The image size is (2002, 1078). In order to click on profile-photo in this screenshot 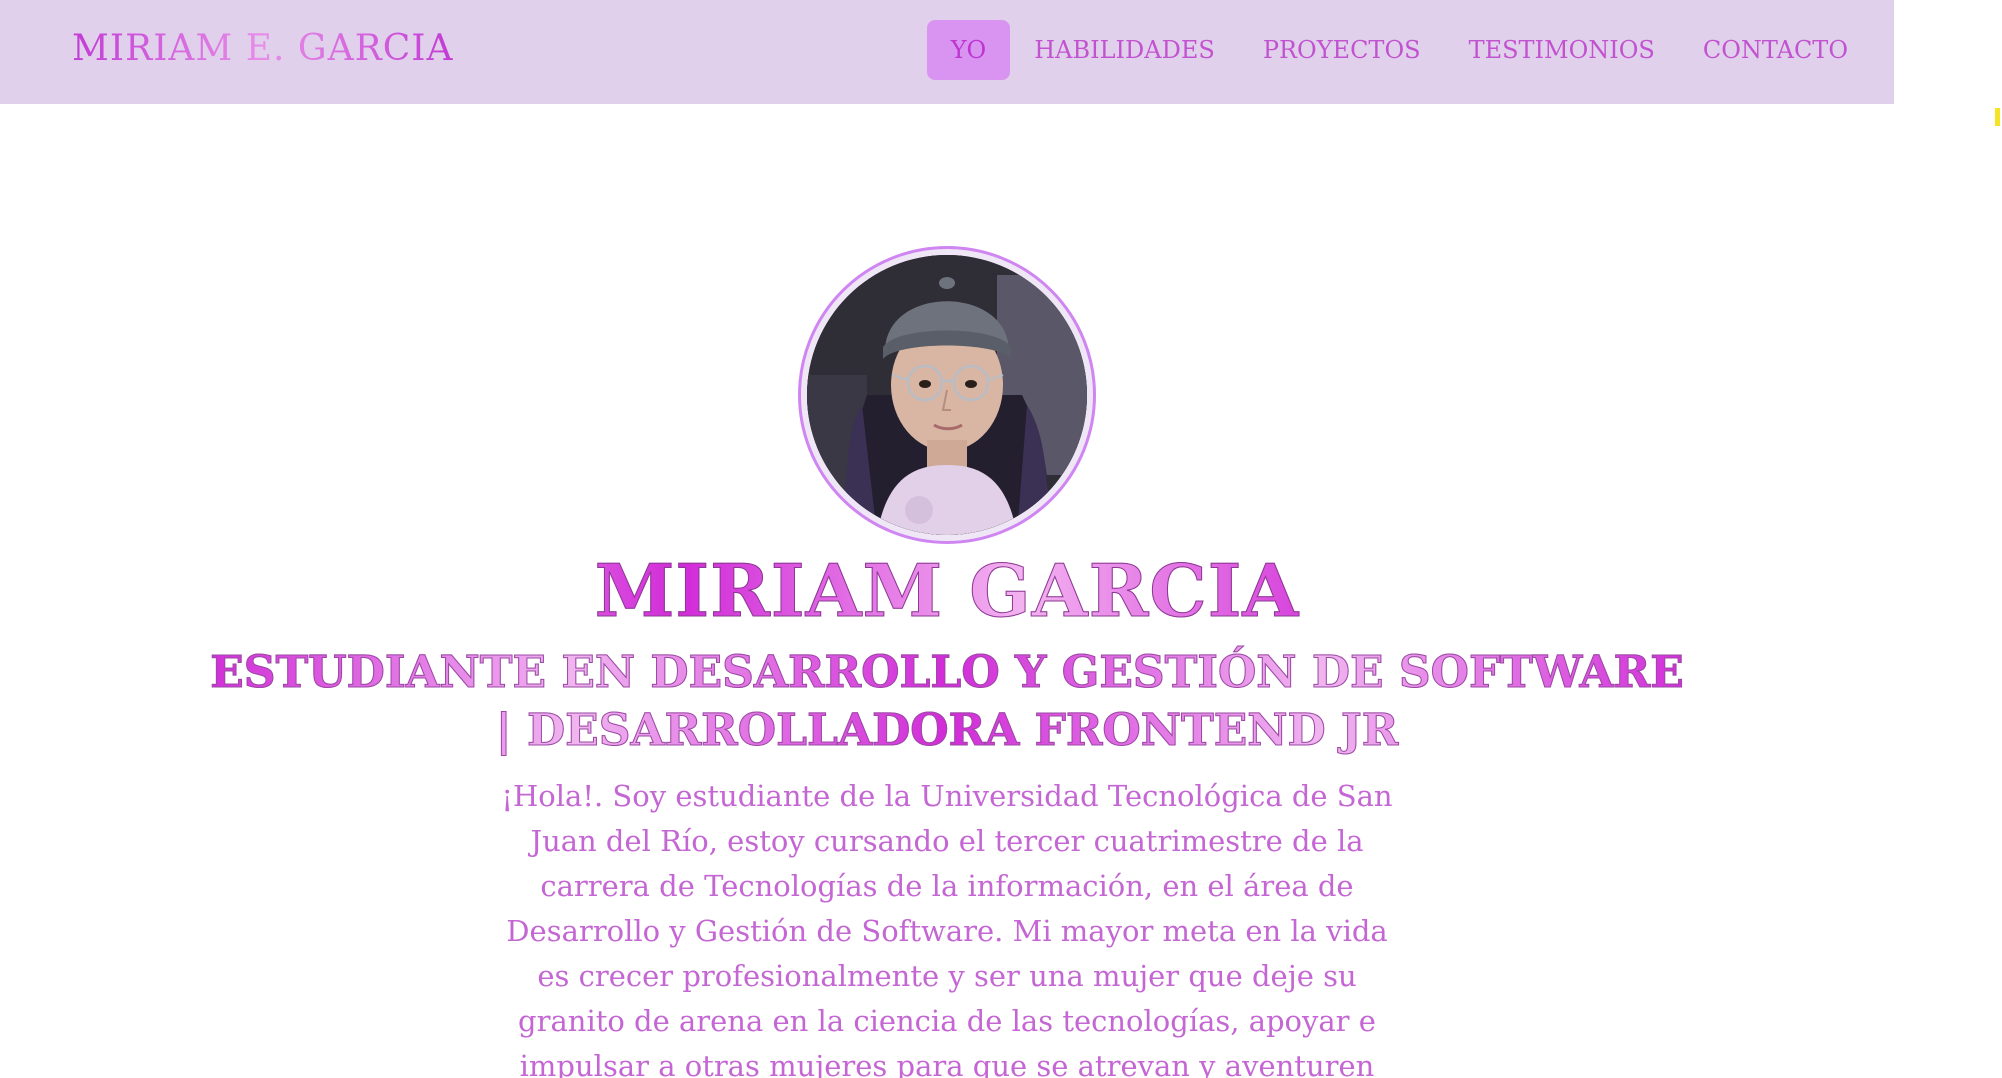, I will do `click(947, 395)`.